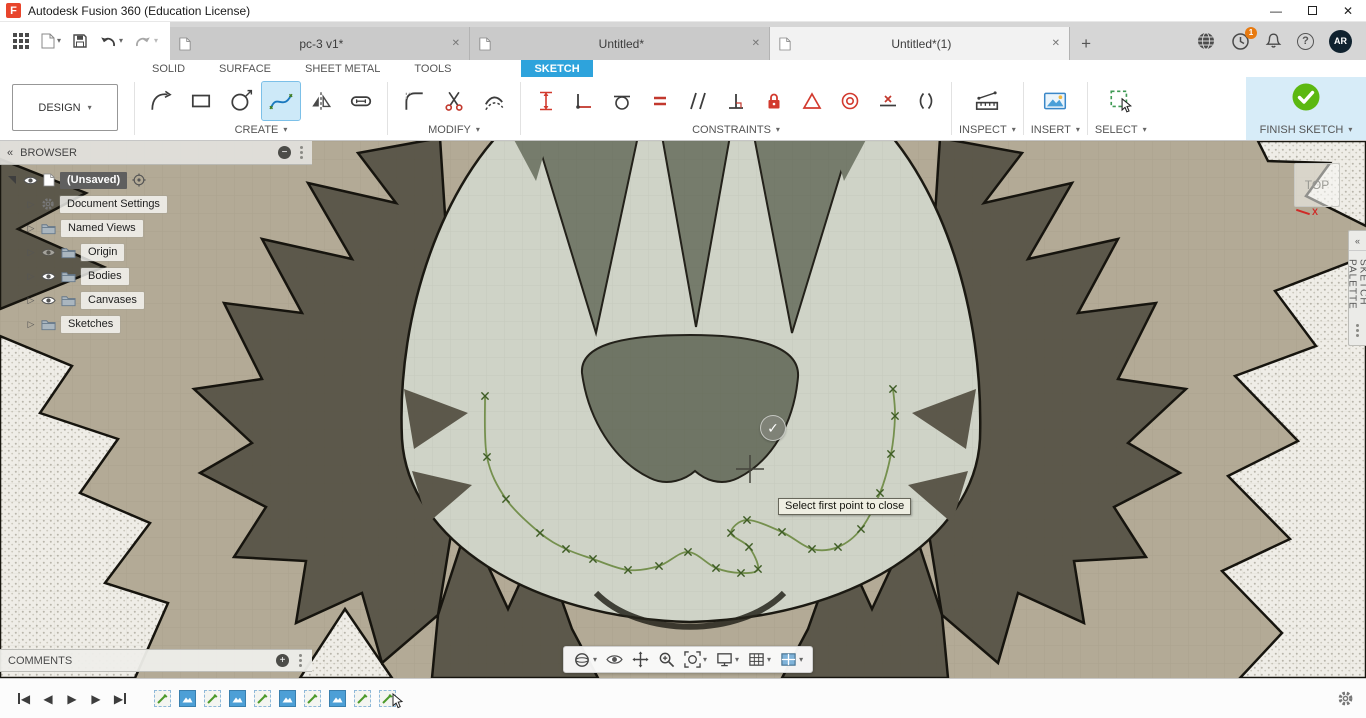 This screenshot has height=718, width=1366. Describe the element at coordinates (812, 101) in the screenshot. I see `polygon-constraint-button` at that location.